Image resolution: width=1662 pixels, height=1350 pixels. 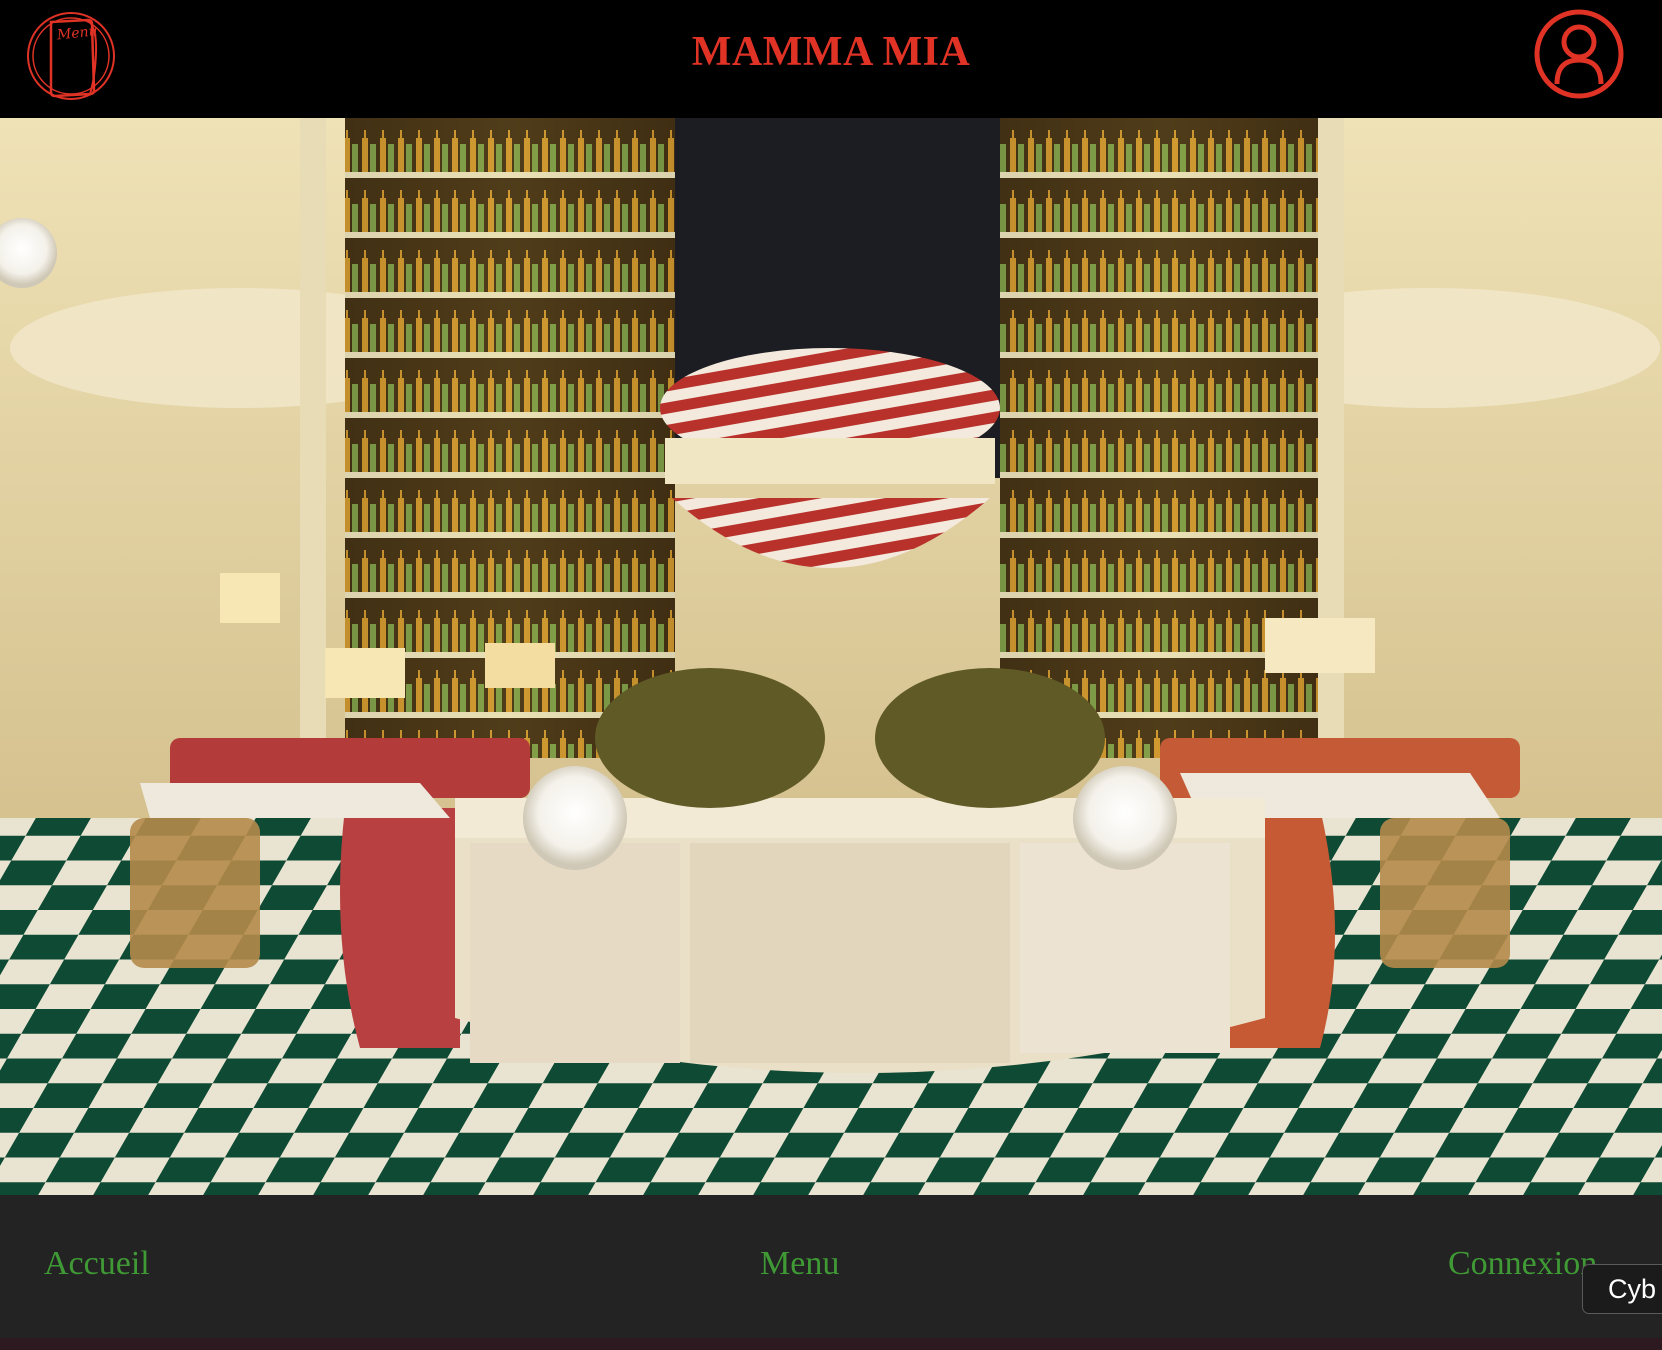 I want to click on tooltip-popup: Cyb, so click(x=1622, y=1289).